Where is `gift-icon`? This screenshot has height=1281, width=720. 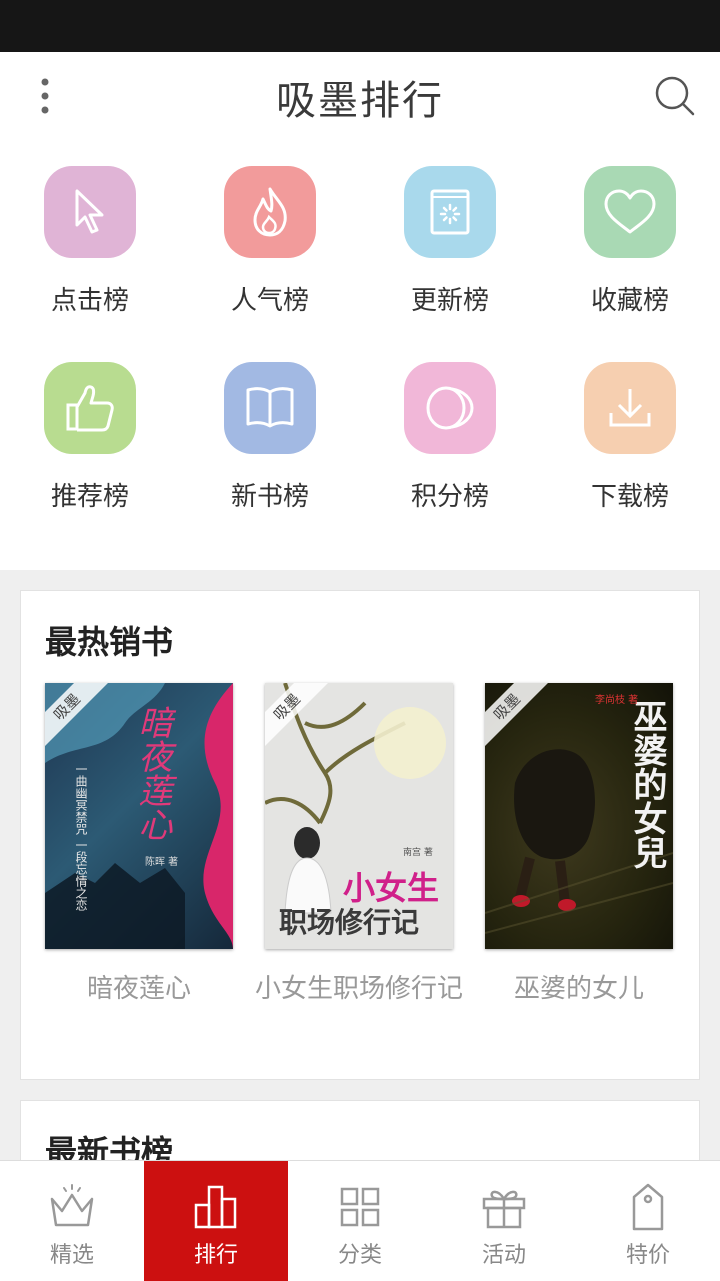
gift-icon is located at coordinates (504, 1209).